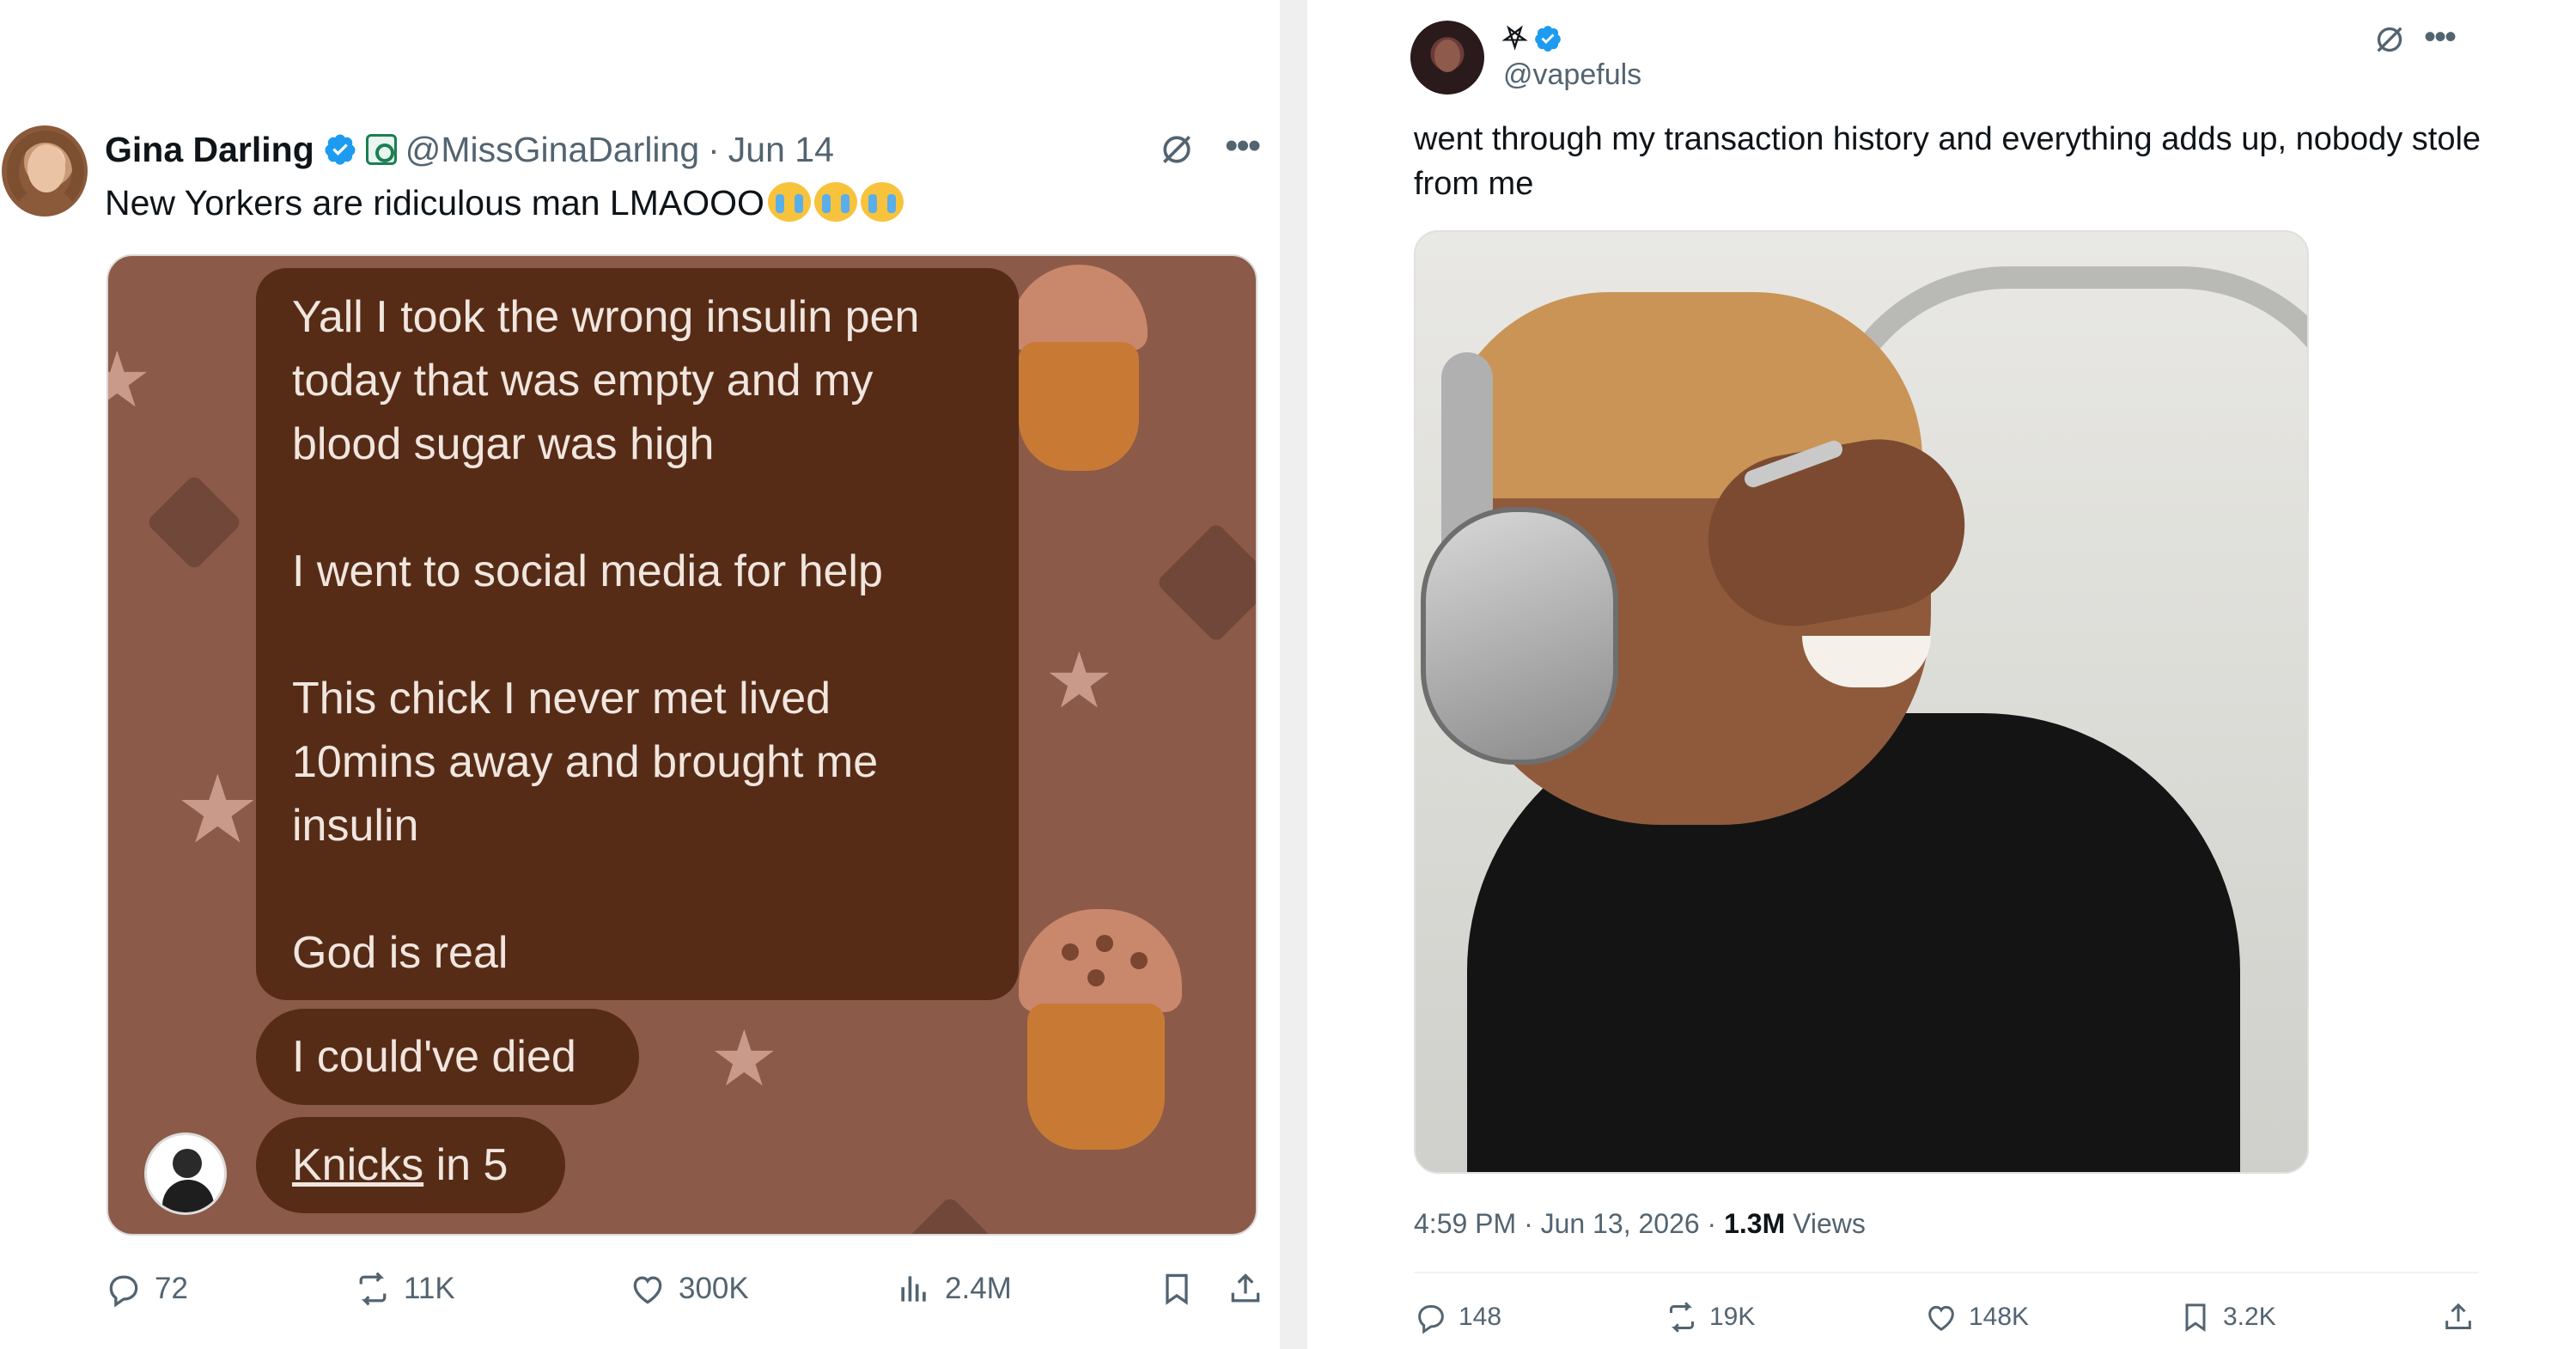  What do you see at coordinates (1946, 1273) in the screenshot?
I see `divider-line` at bounding box center [1946, 1273].